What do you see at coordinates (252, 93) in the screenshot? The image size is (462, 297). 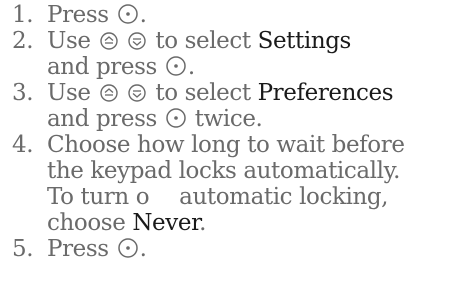 I see `step-line: Use to select Preferences` at bounding box center [252, 93].